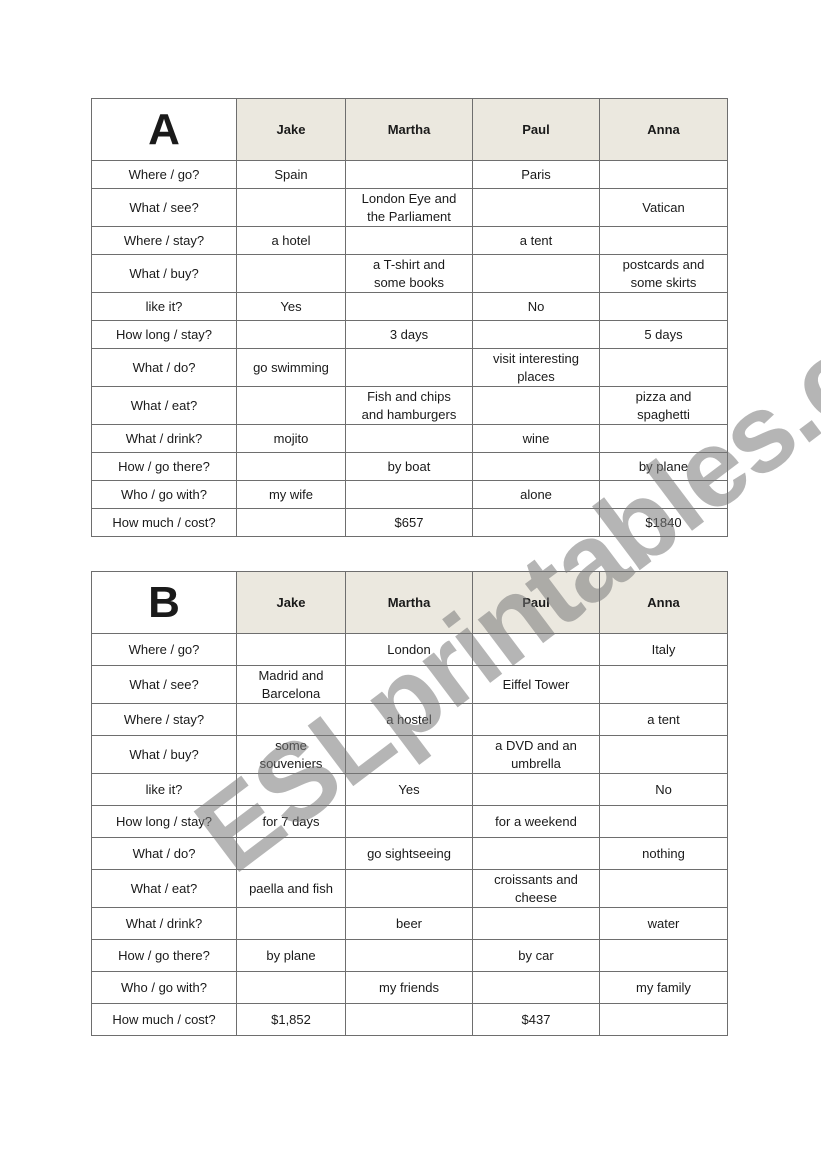  What do you see at coordinates (663, 719) in the screenshot?
I see `answer-cell-anna: a tent` at bounding box center [663, 719].